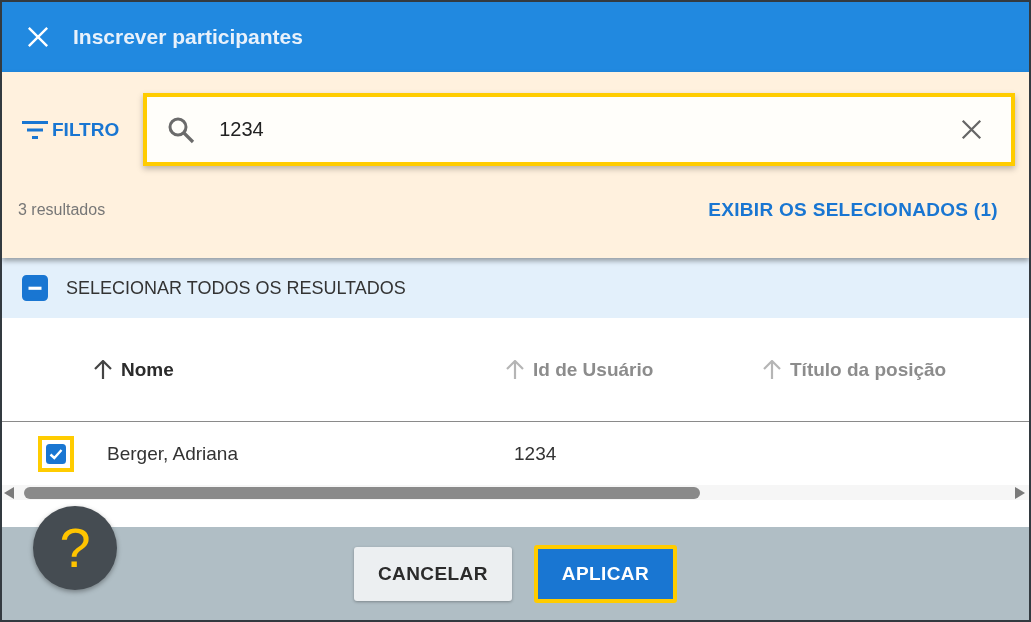  I want to click on dialog-title: Inscrever participantes, so click(188, 37).